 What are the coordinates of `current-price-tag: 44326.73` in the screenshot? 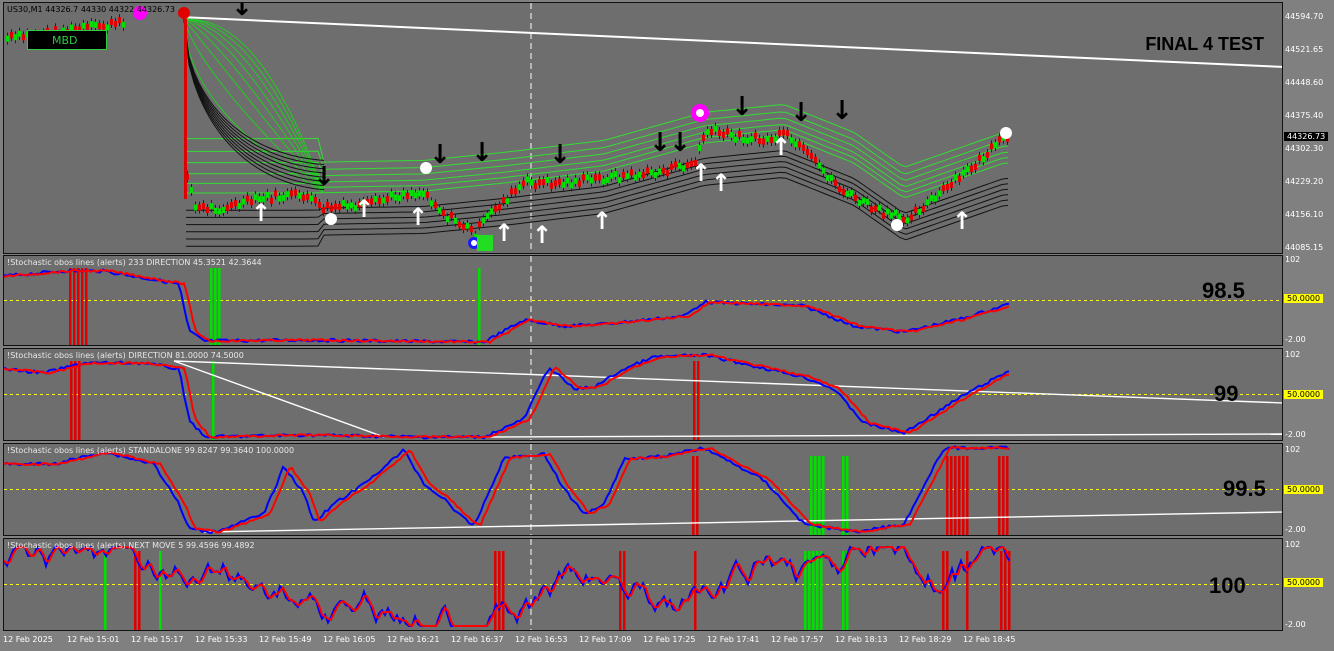 It's located at (1306, 136).